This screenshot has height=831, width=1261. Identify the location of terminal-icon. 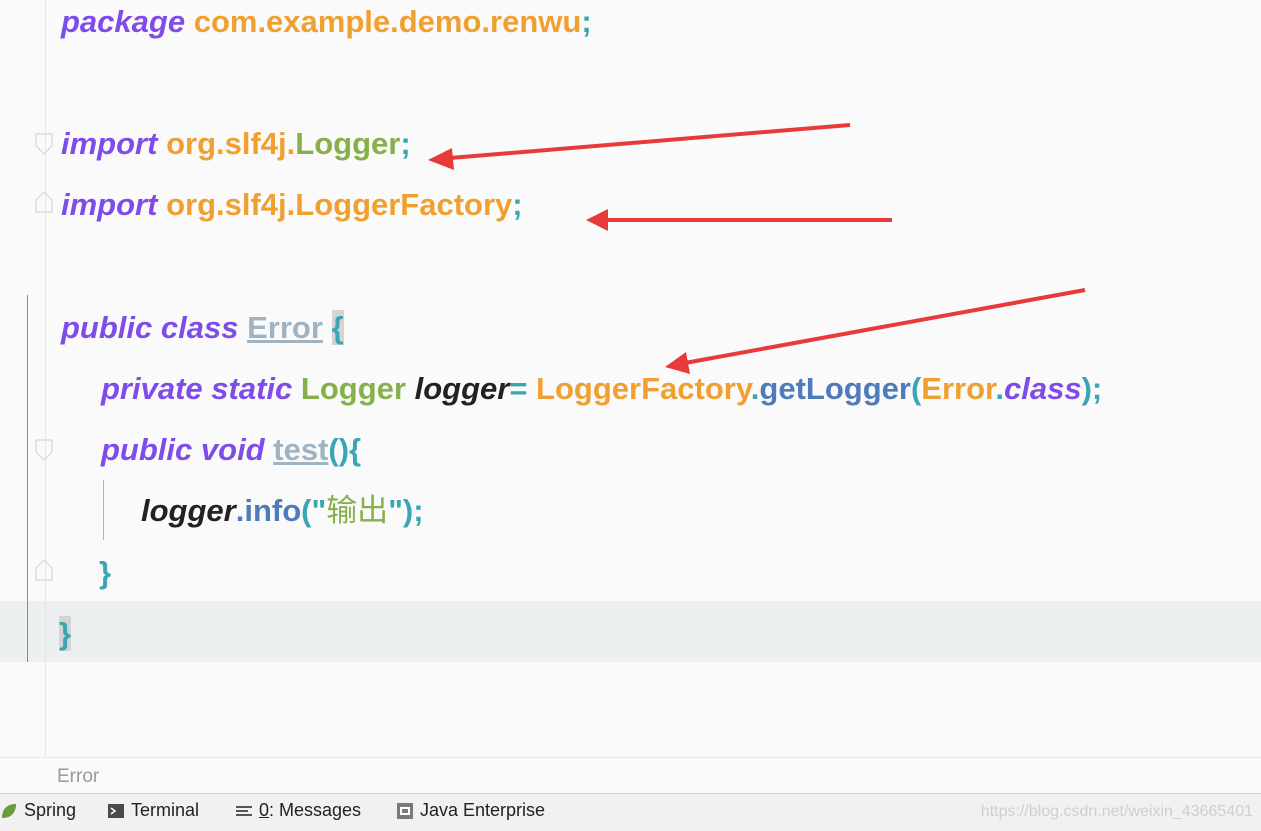
(116, 810).